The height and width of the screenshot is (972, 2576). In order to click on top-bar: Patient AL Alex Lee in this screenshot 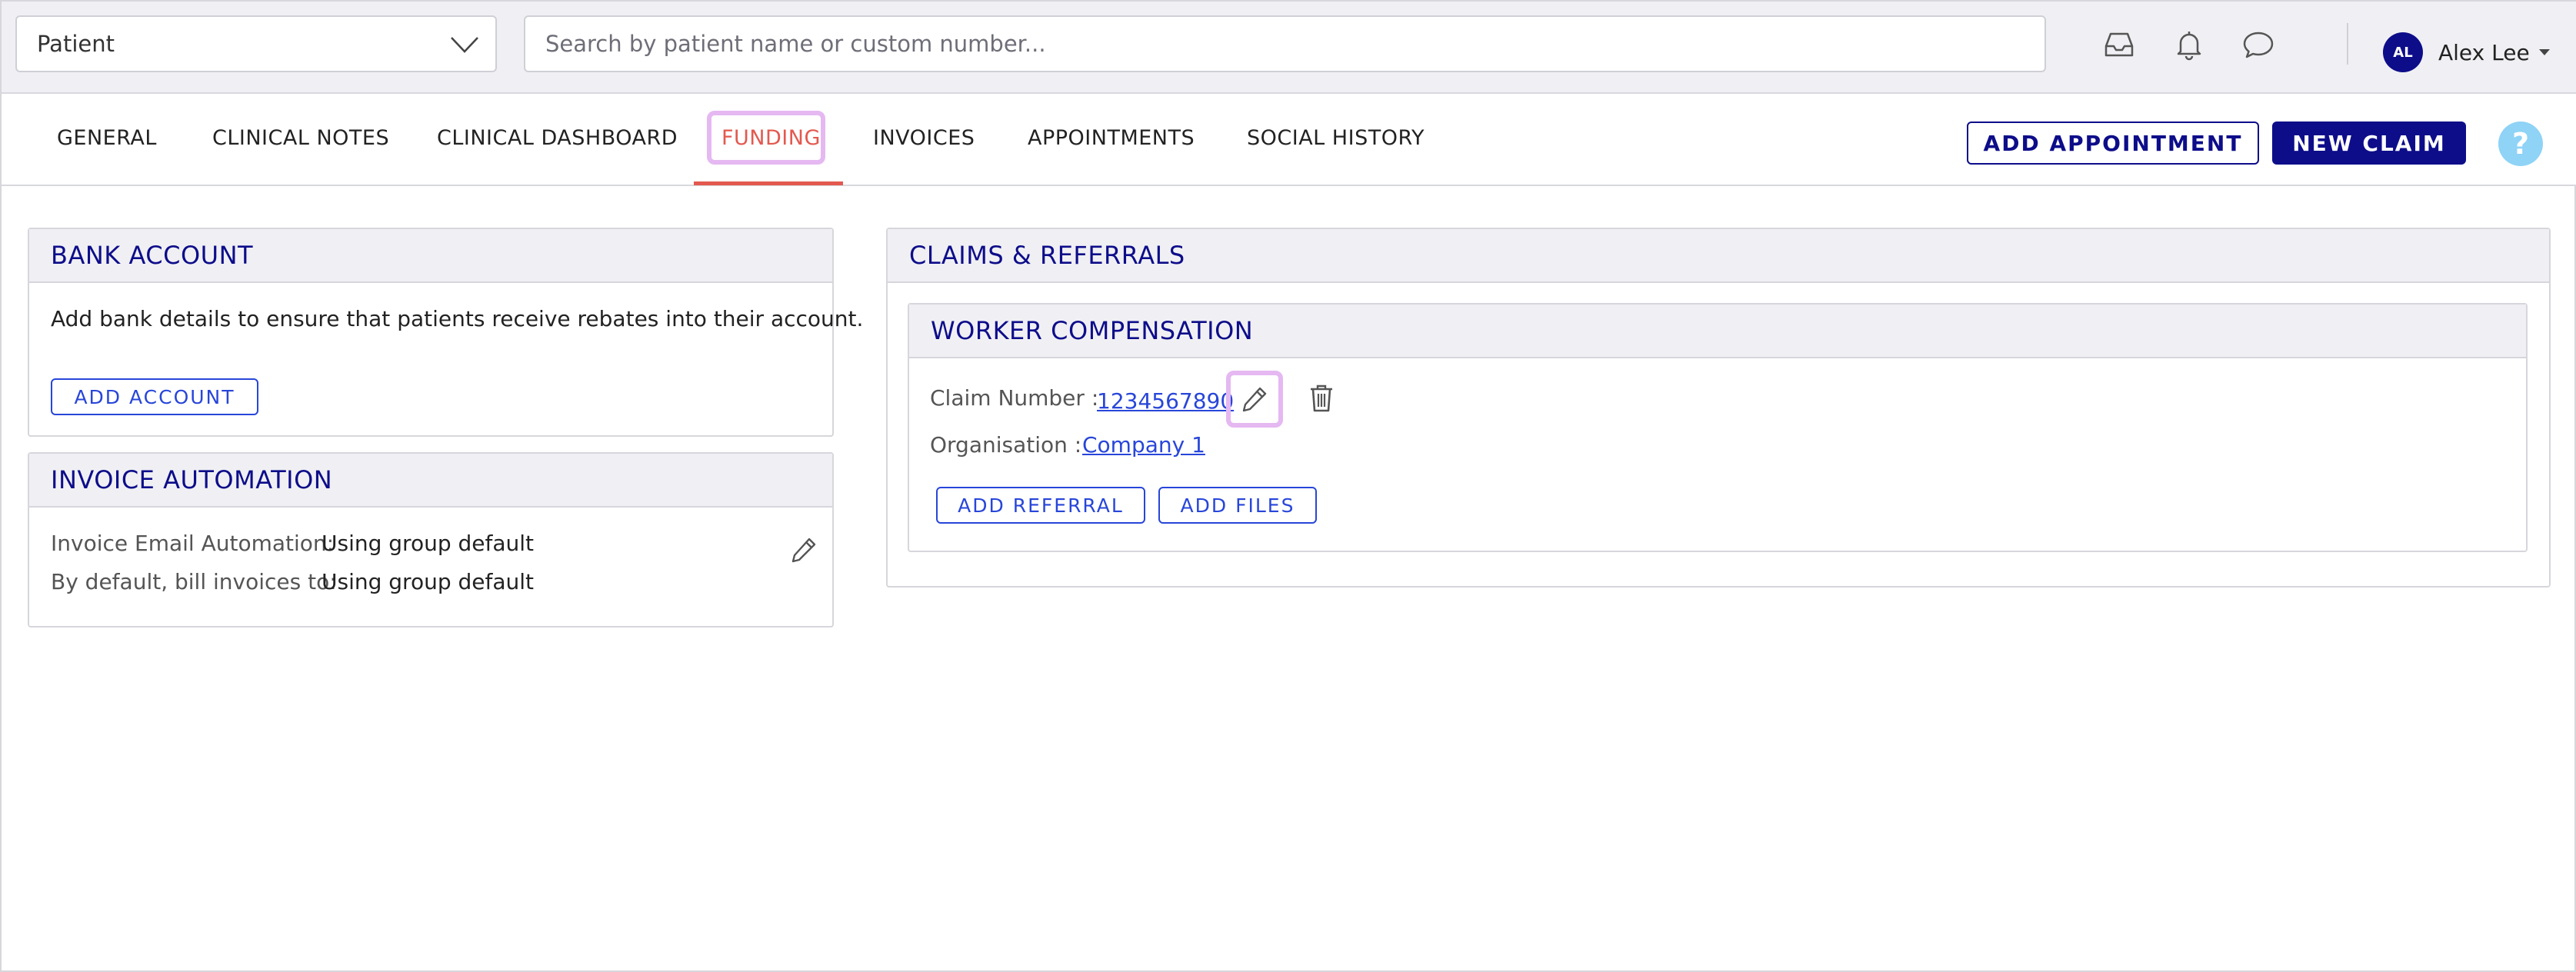, I will do `click(1289, 48)`.